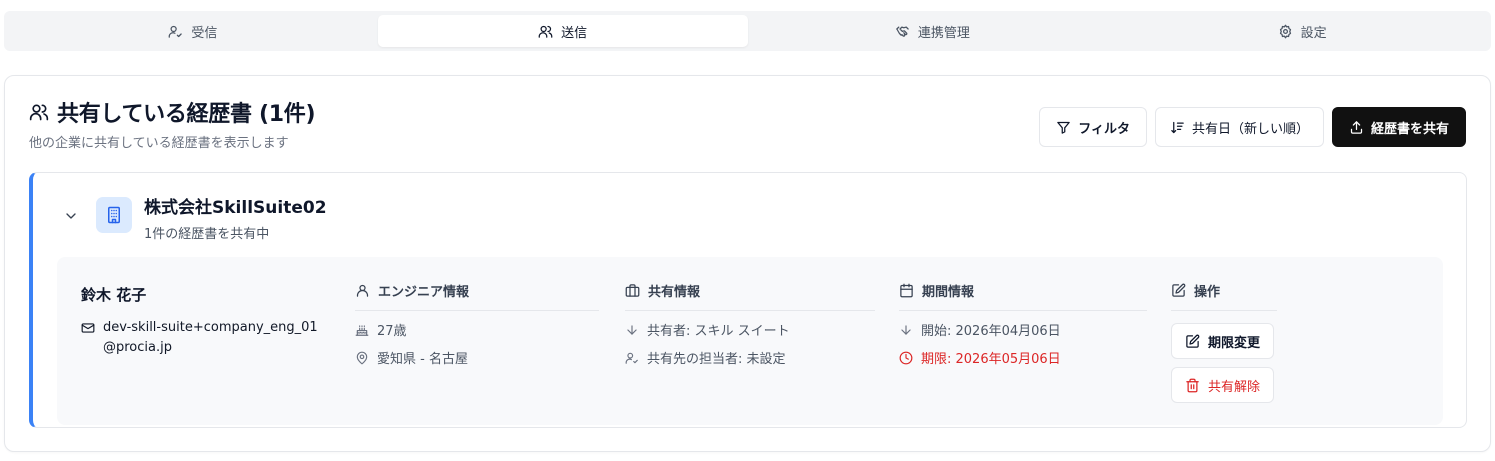 Image resolution: width=1495 pixels, height=461 pixels. Describe the element at coordinates (392, 331) in the screenshot. I see `engineer-age: 27歳` at that location.